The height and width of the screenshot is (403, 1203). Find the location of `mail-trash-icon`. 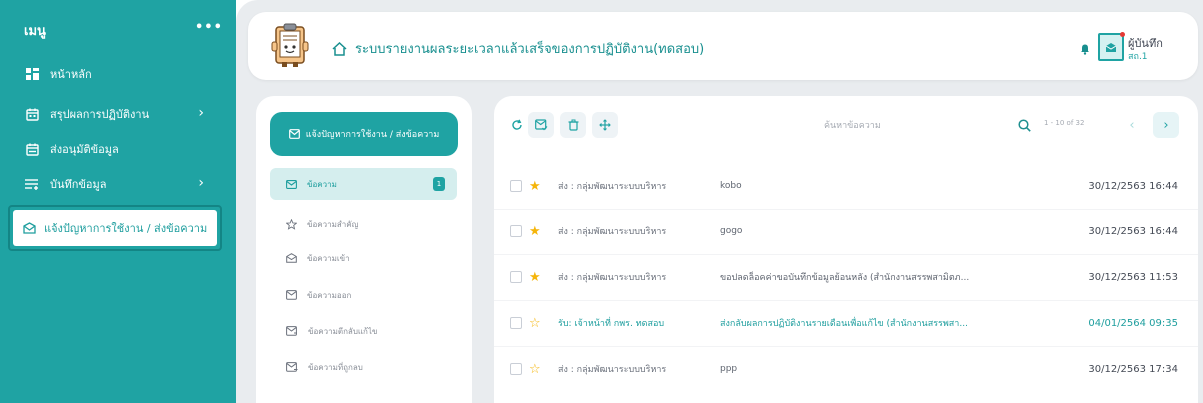

mail-trash-icon is located at coordinates (292, 367).